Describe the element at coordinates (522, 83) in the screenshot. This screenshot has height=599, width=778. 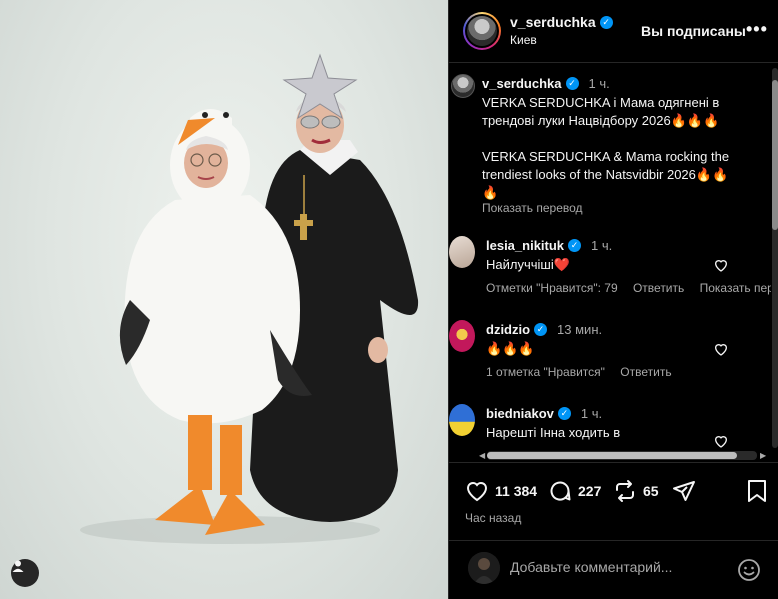
I see `caption-username: v_serduchka` at that location.